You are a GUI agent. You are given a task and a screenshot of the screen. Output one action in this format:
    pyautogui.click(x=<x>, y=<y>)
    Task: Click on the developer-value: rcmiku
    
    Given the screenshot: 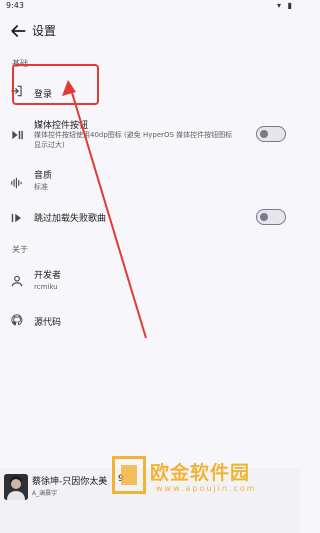 What is the action you would take?
    pyautogui.click(x=46, y=287)
    